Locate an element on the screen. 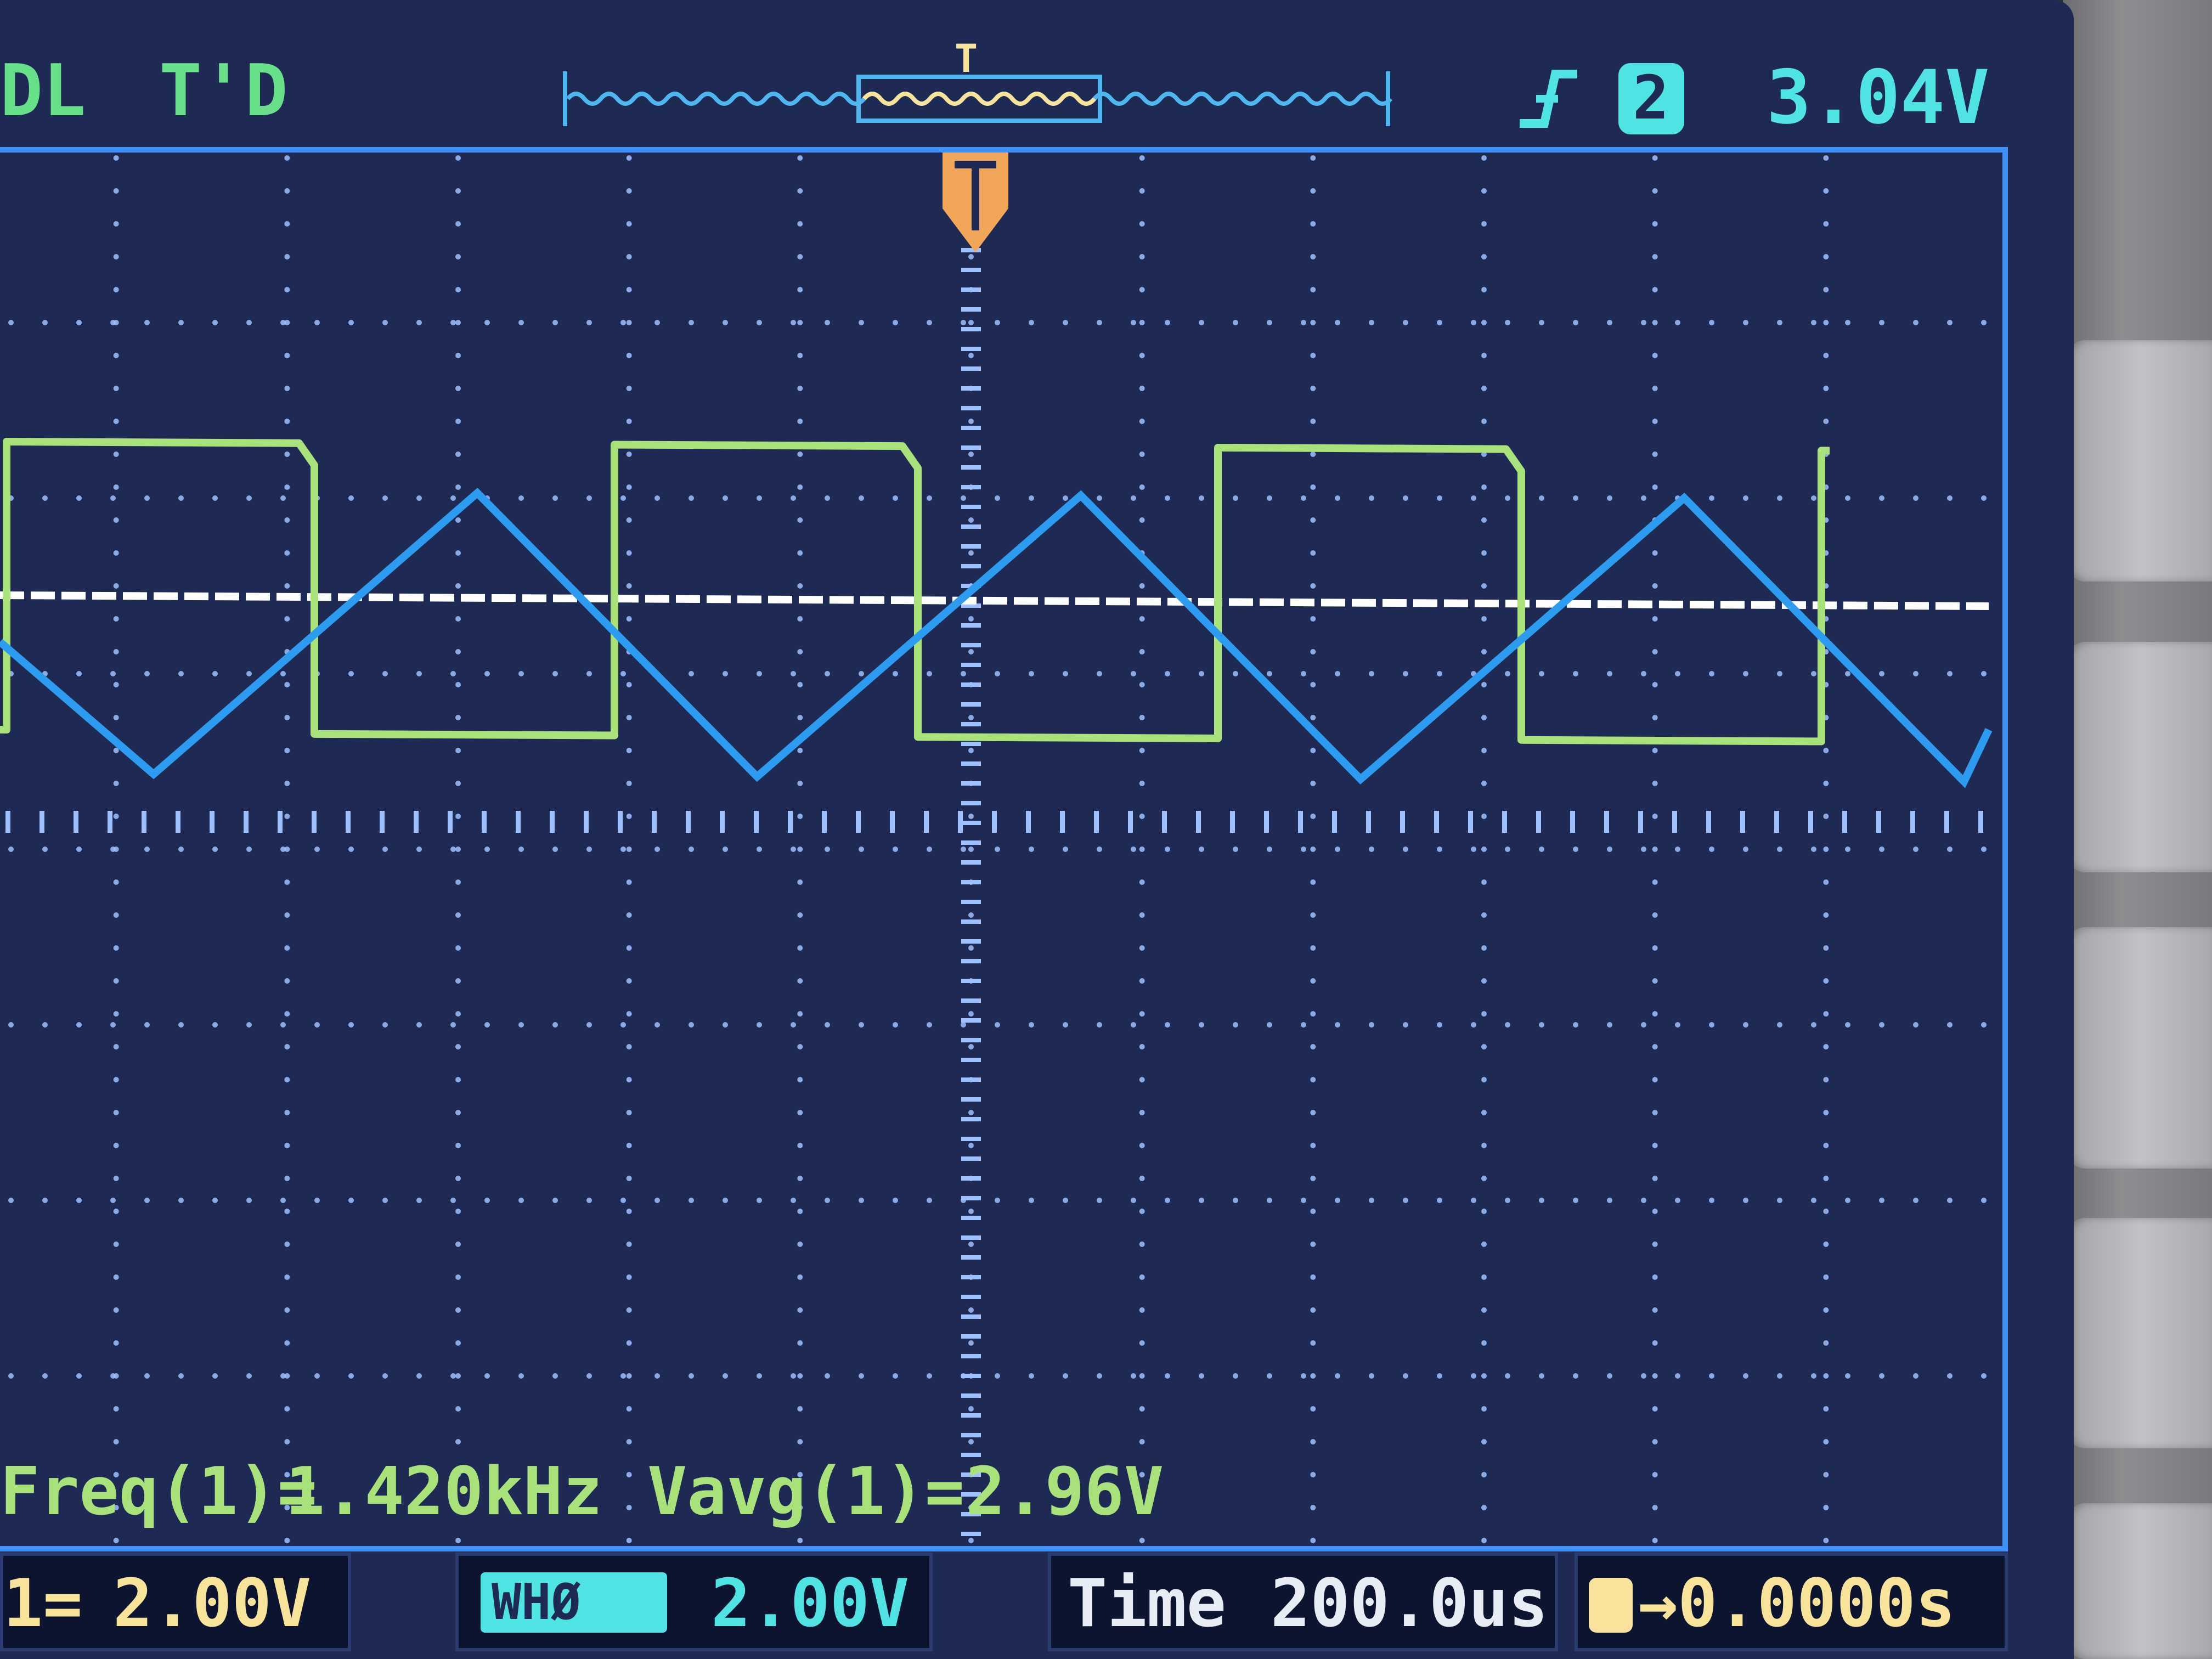  channel-2-scale: 2.00V is located at coordinates (811, 1604).